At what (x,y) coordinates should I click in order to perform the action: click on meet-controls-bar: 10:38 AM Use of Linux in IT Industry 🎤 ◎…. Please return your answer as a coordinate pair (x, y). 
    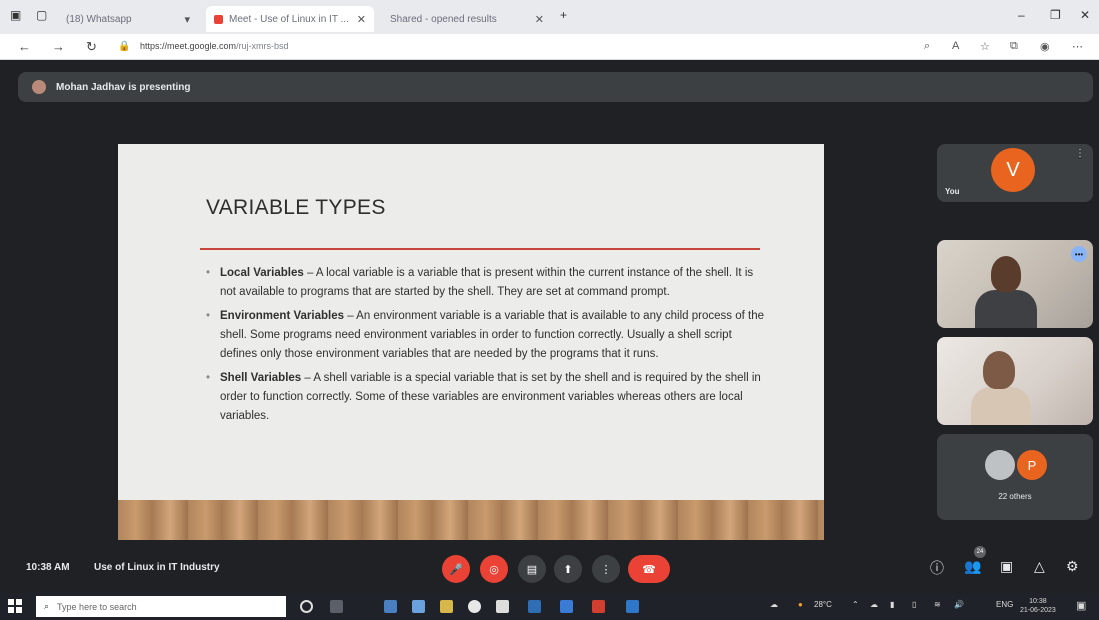
    Looking at the image, I should click on (549, 568).